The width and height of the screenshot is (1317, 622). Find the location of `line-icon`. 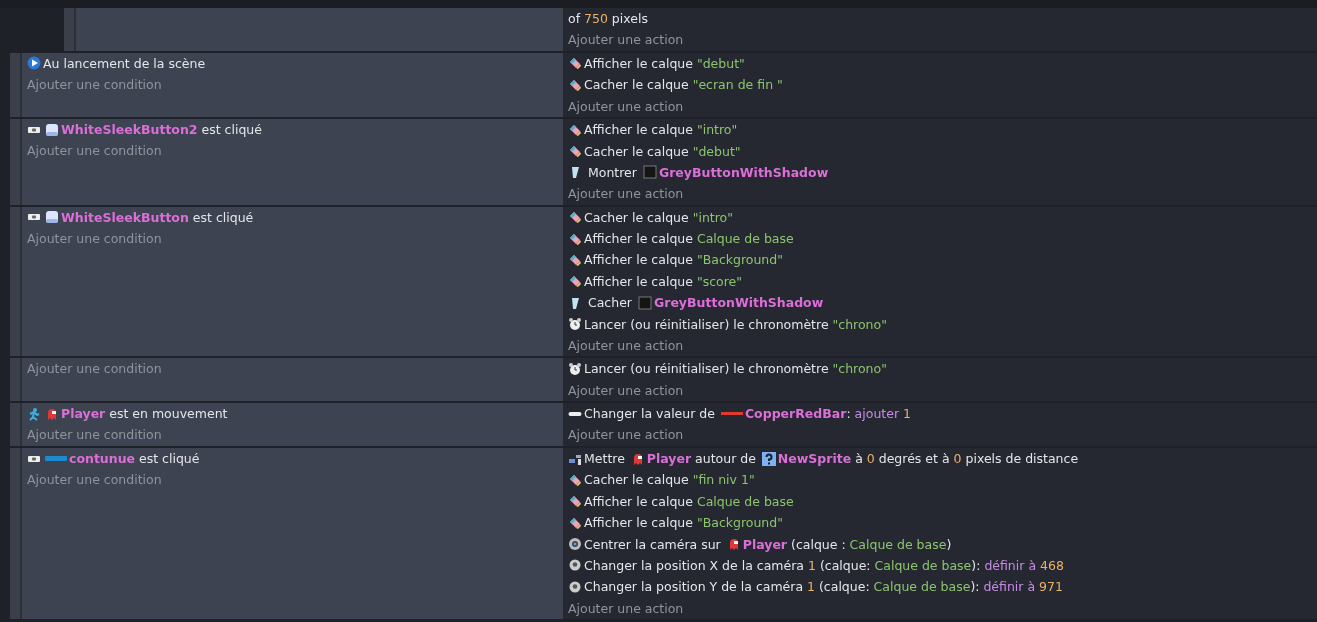

line-icon is located at coordinates (731, 414).